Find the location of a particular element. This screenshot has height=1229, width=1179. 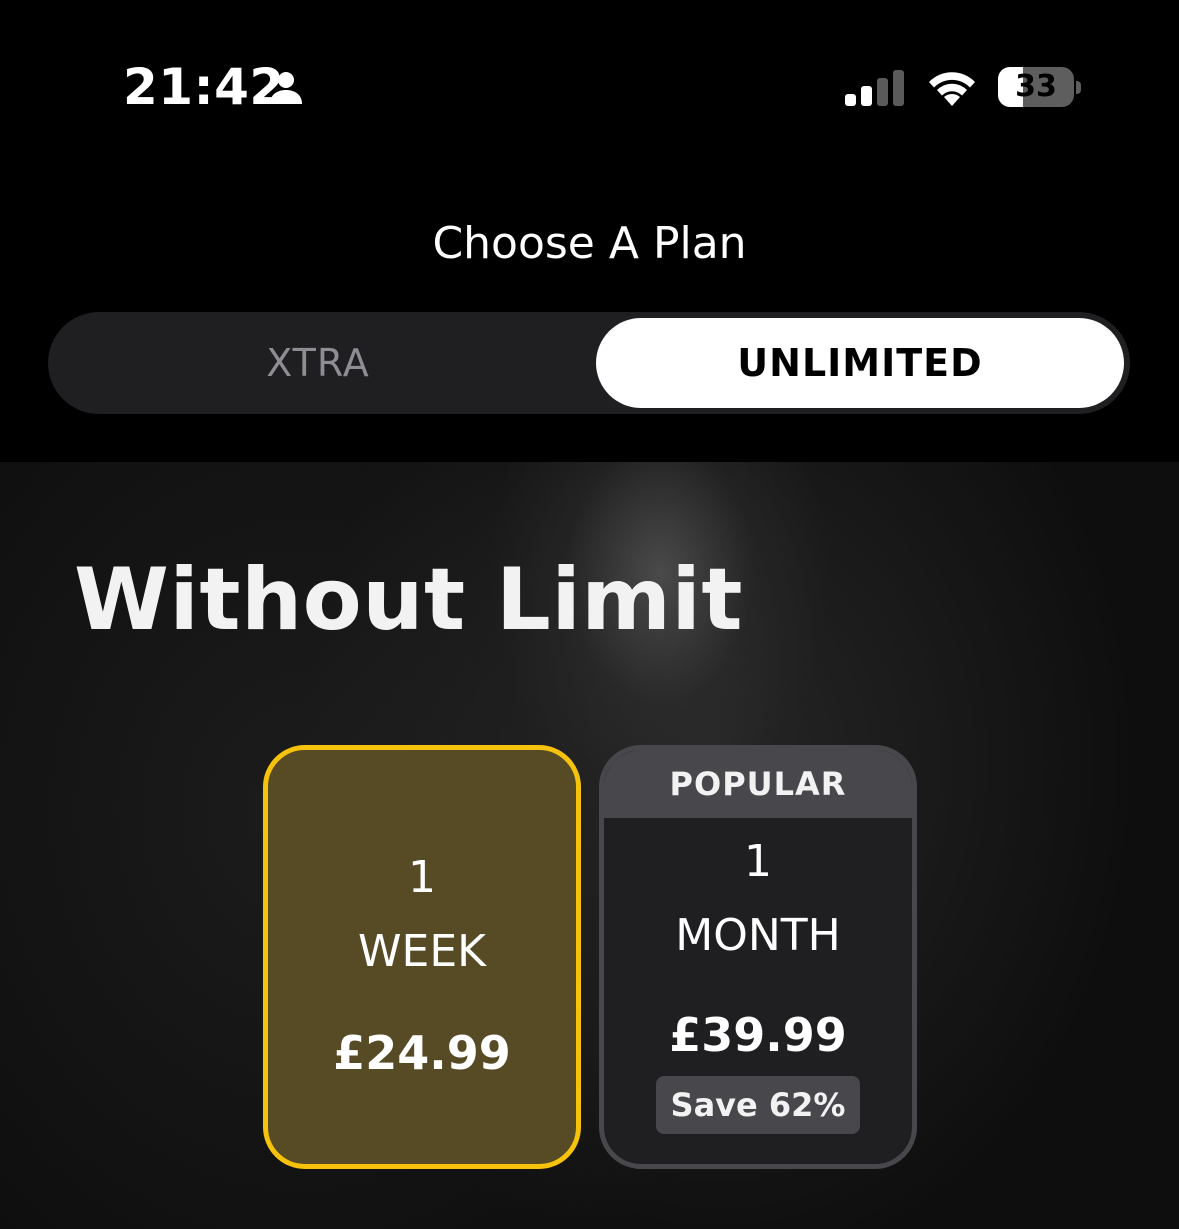

popular-badge: POPULAR is located at coordinates (758, 784).